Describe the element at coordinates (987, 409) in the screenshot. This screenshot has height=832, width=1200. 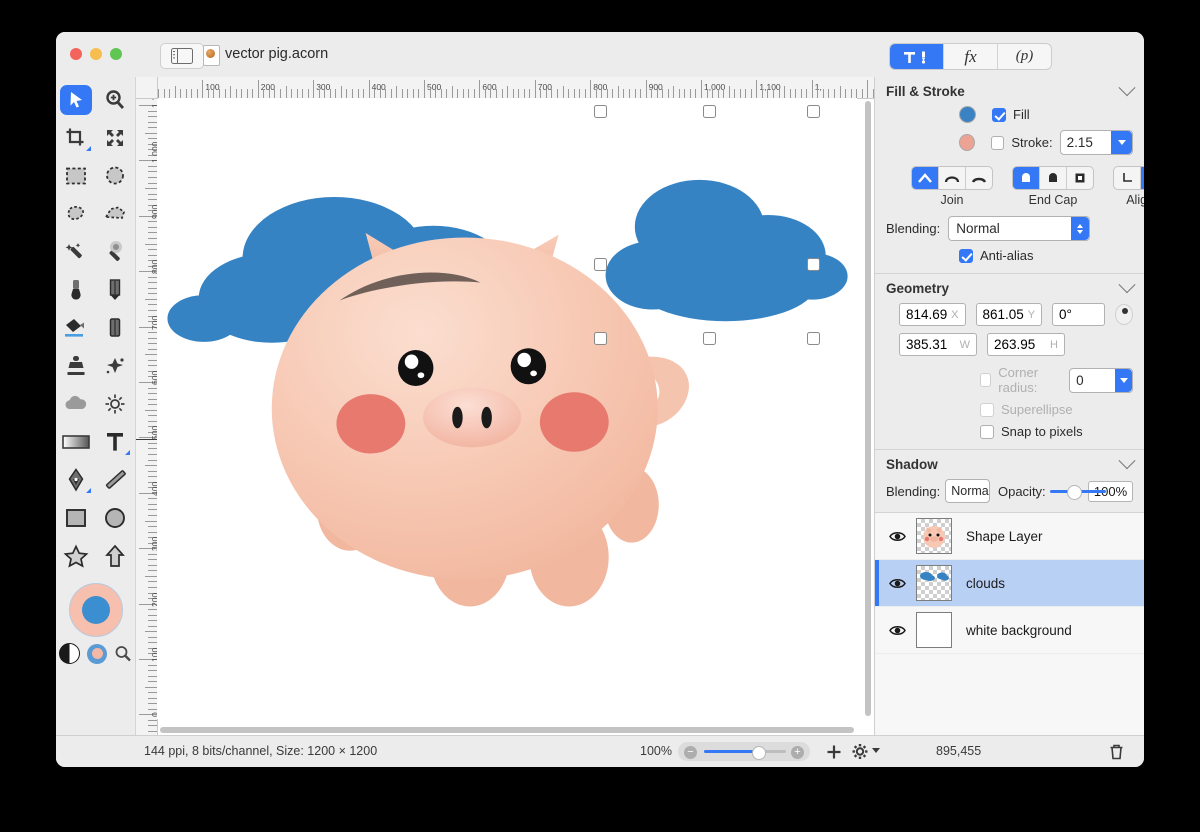
I see `superellipse-checkbox` at that location.